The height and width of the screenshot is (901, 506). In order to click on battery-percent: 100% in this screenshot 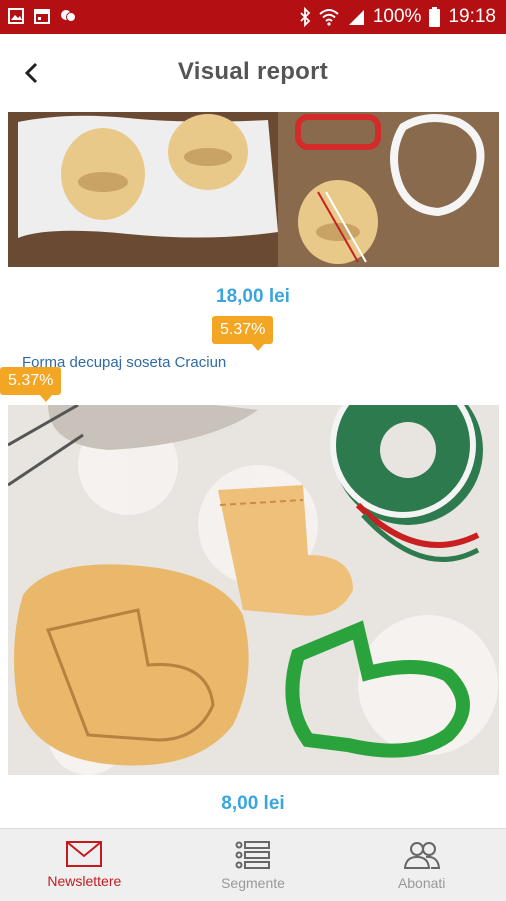, I will do `click(397, 16)`.